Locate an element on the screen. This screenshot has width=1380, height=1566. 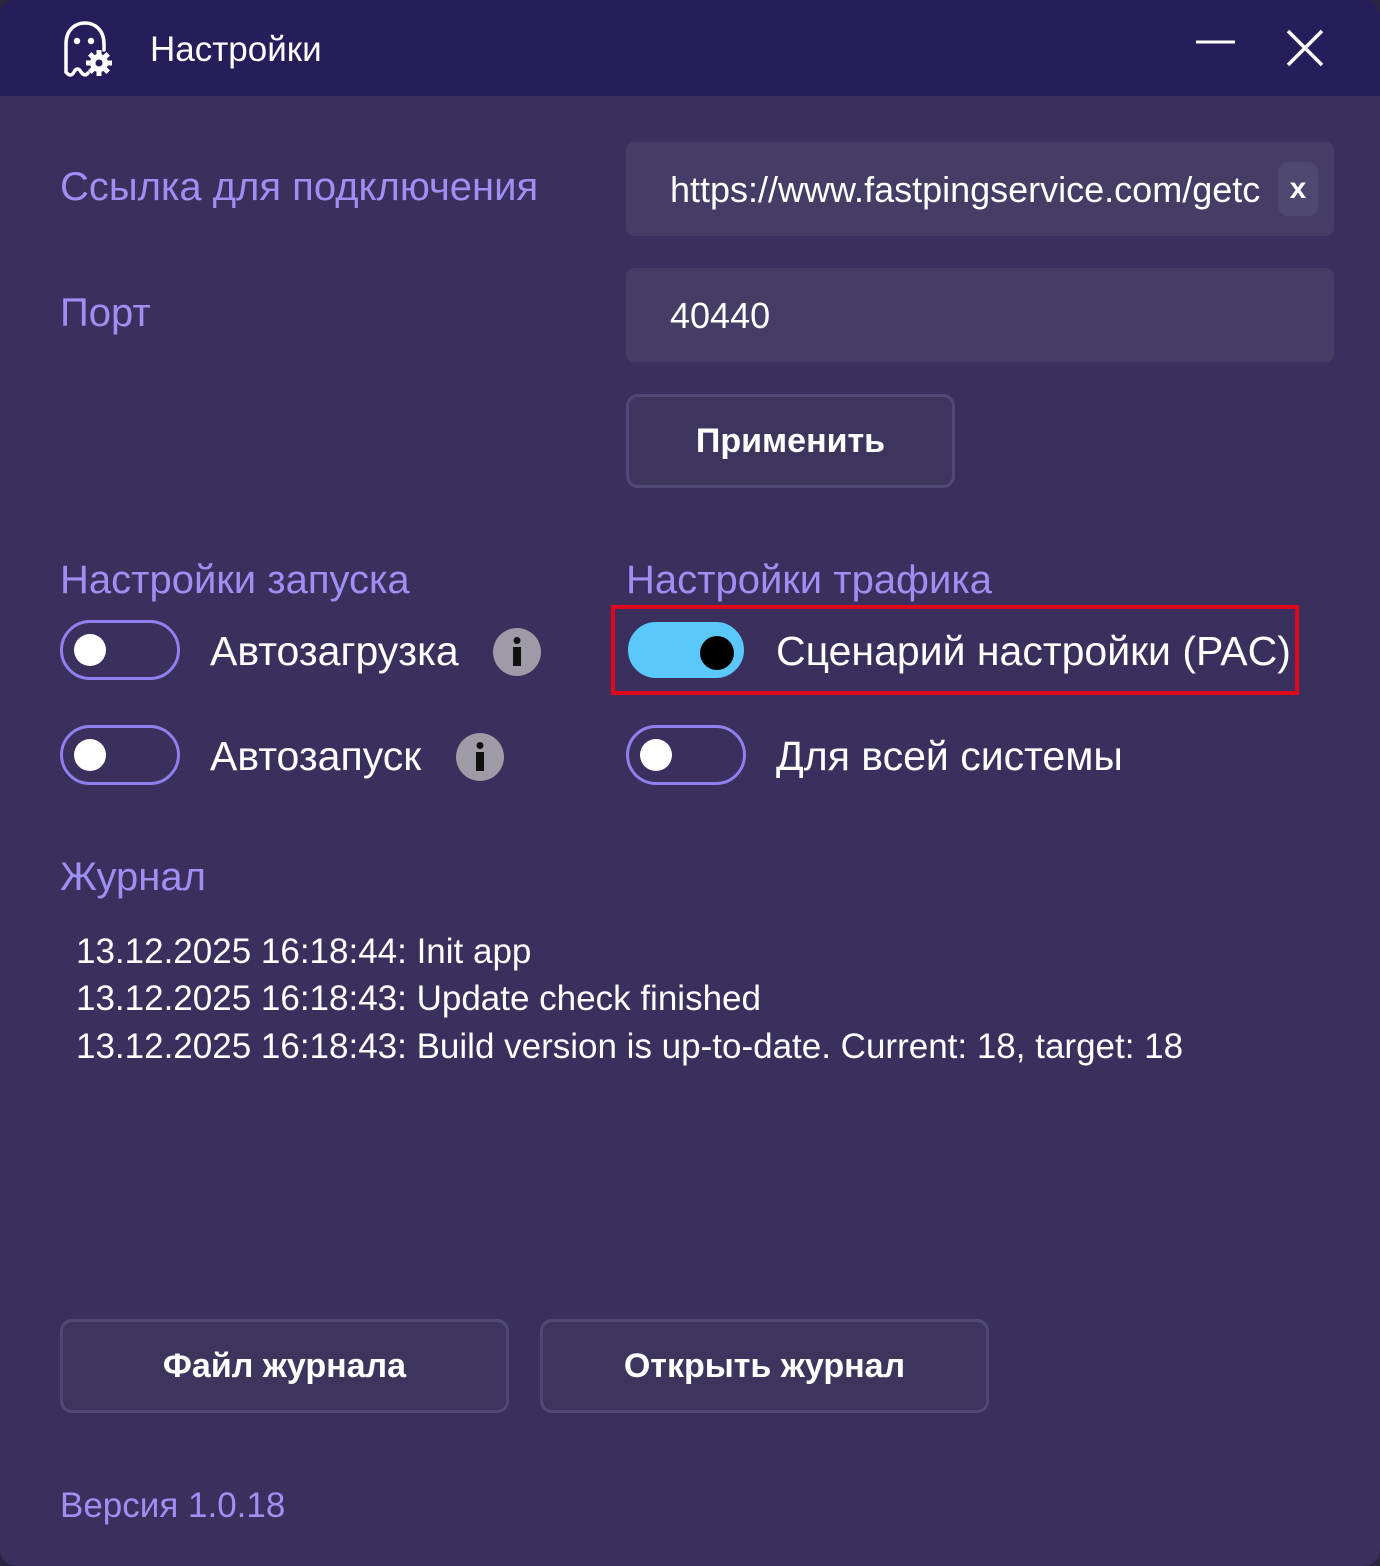
apply-button: Применить is located at coordinates (790, 441).